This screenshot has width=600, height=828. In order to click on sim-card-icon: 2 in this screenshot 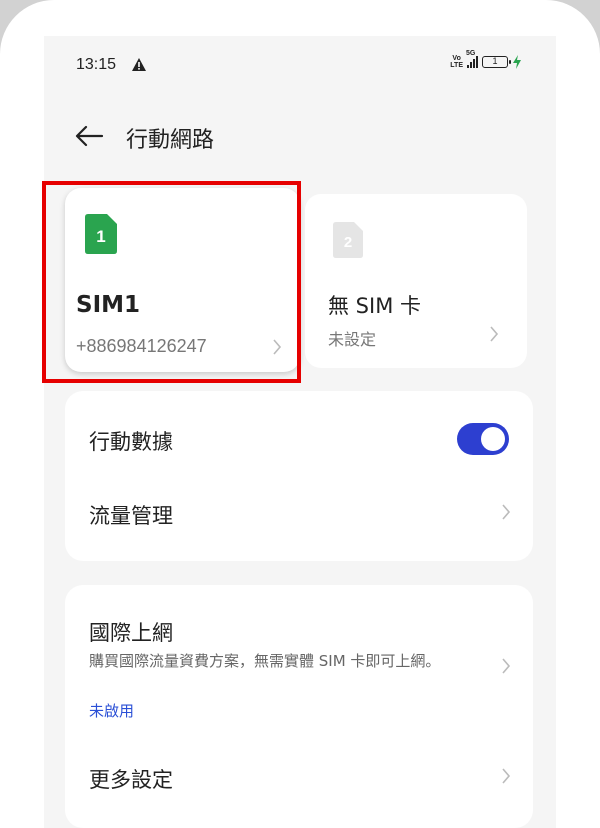, I will do `click(348, 240)`.